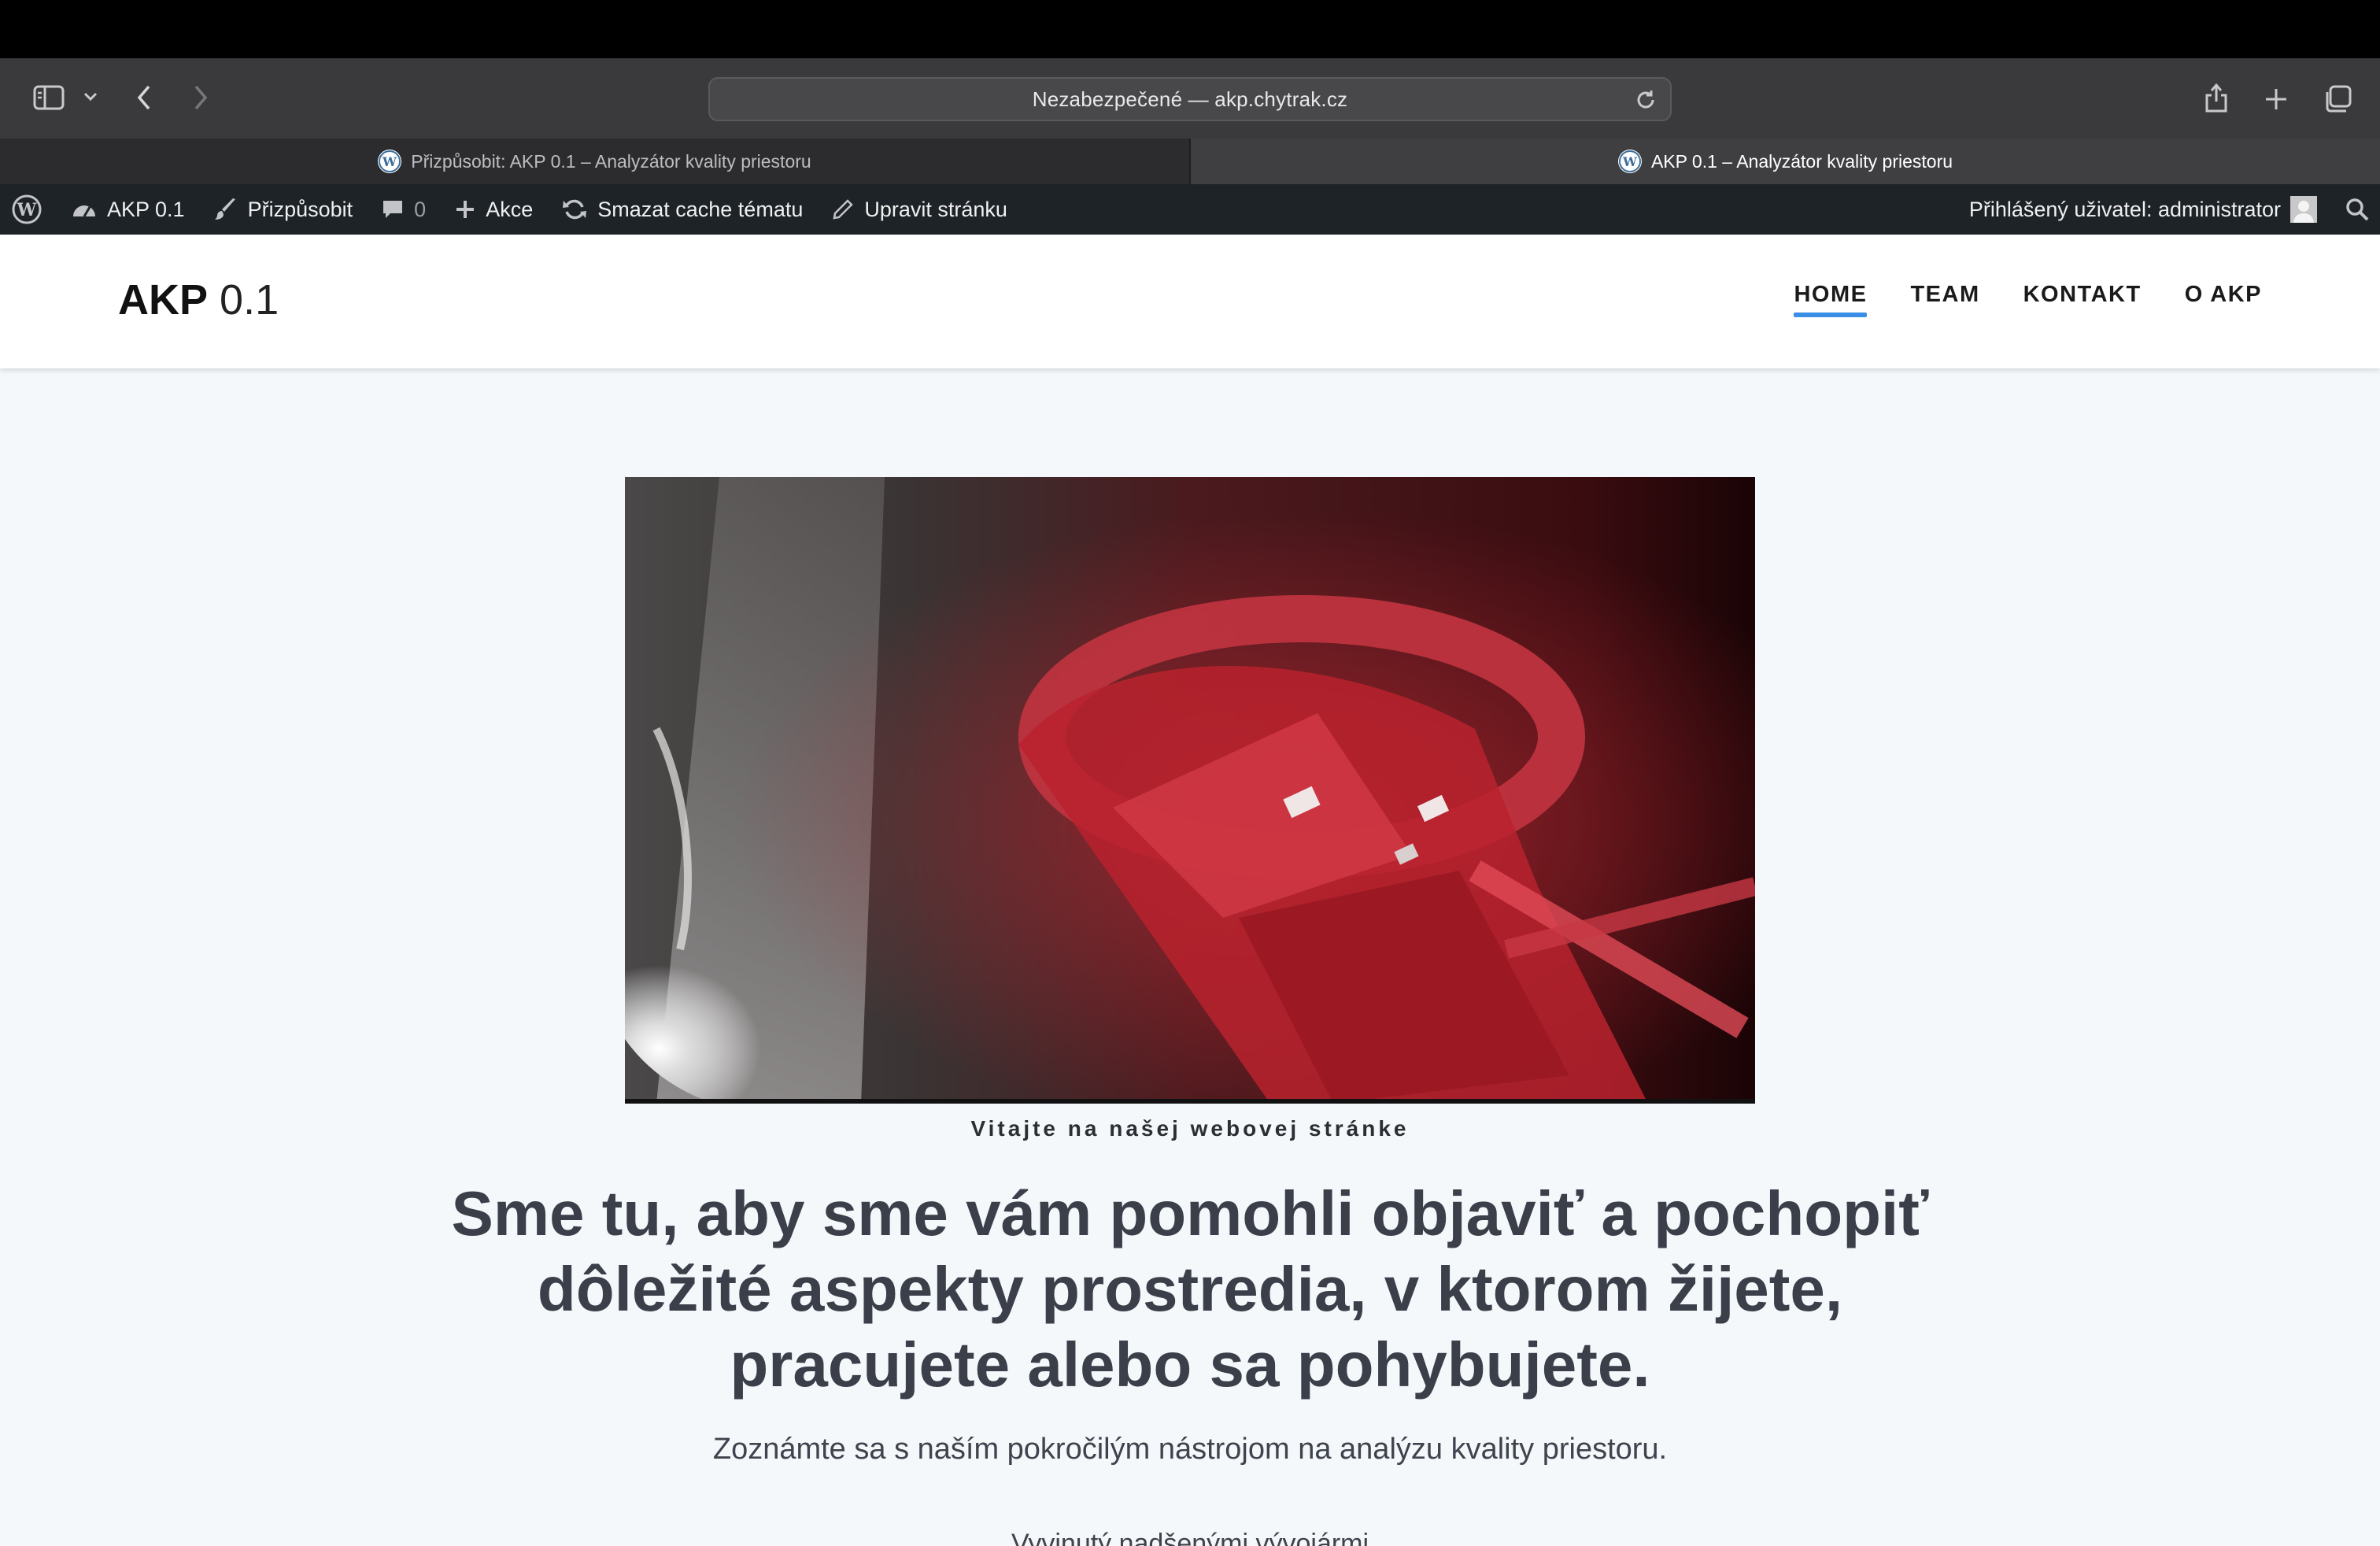 This screenshot has height=1546, width=2380. What do you see at coordinates (420, 209) in the screenshot?
I see `comments-count: 0` at bounding box center [420, 209].